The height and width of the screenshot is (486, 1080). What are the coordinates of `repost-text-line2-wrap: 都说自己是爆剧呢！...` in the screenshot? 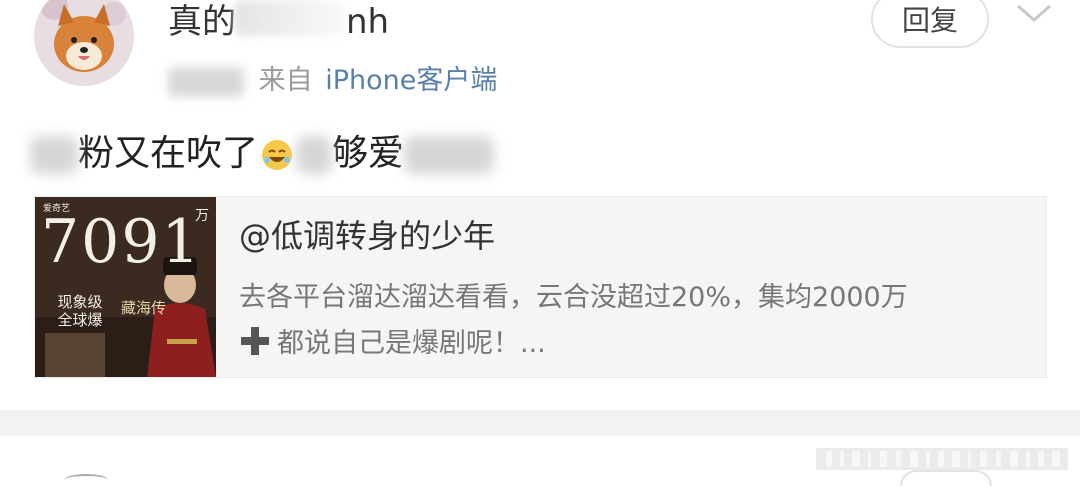 It's located at (639, 344).